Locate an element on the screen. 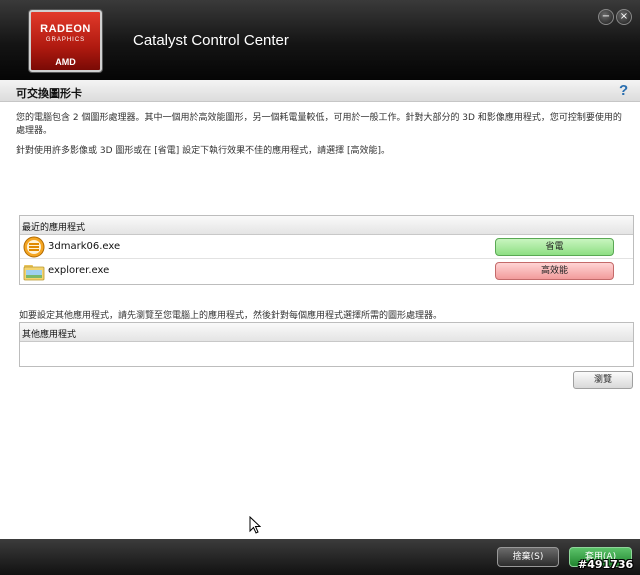  list-item: 3dmark06.exe 省電 is located at coordinates (326, 247).